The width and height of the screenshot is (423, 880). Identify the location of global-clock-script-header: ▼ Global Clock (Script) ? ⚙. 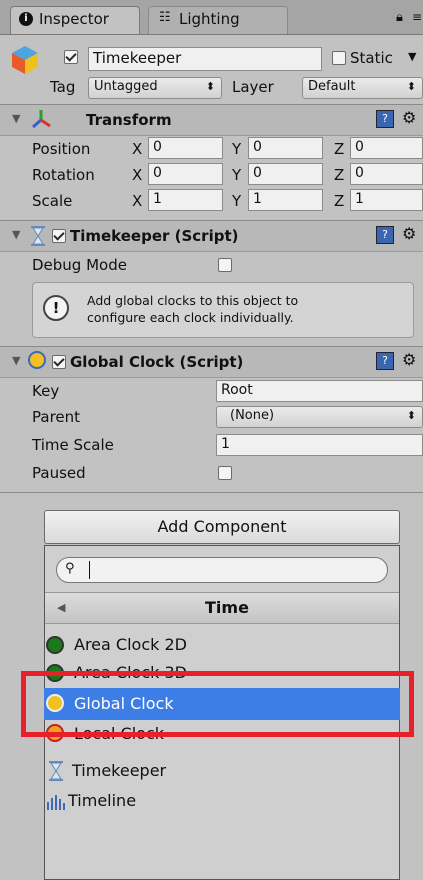
(211, 362).